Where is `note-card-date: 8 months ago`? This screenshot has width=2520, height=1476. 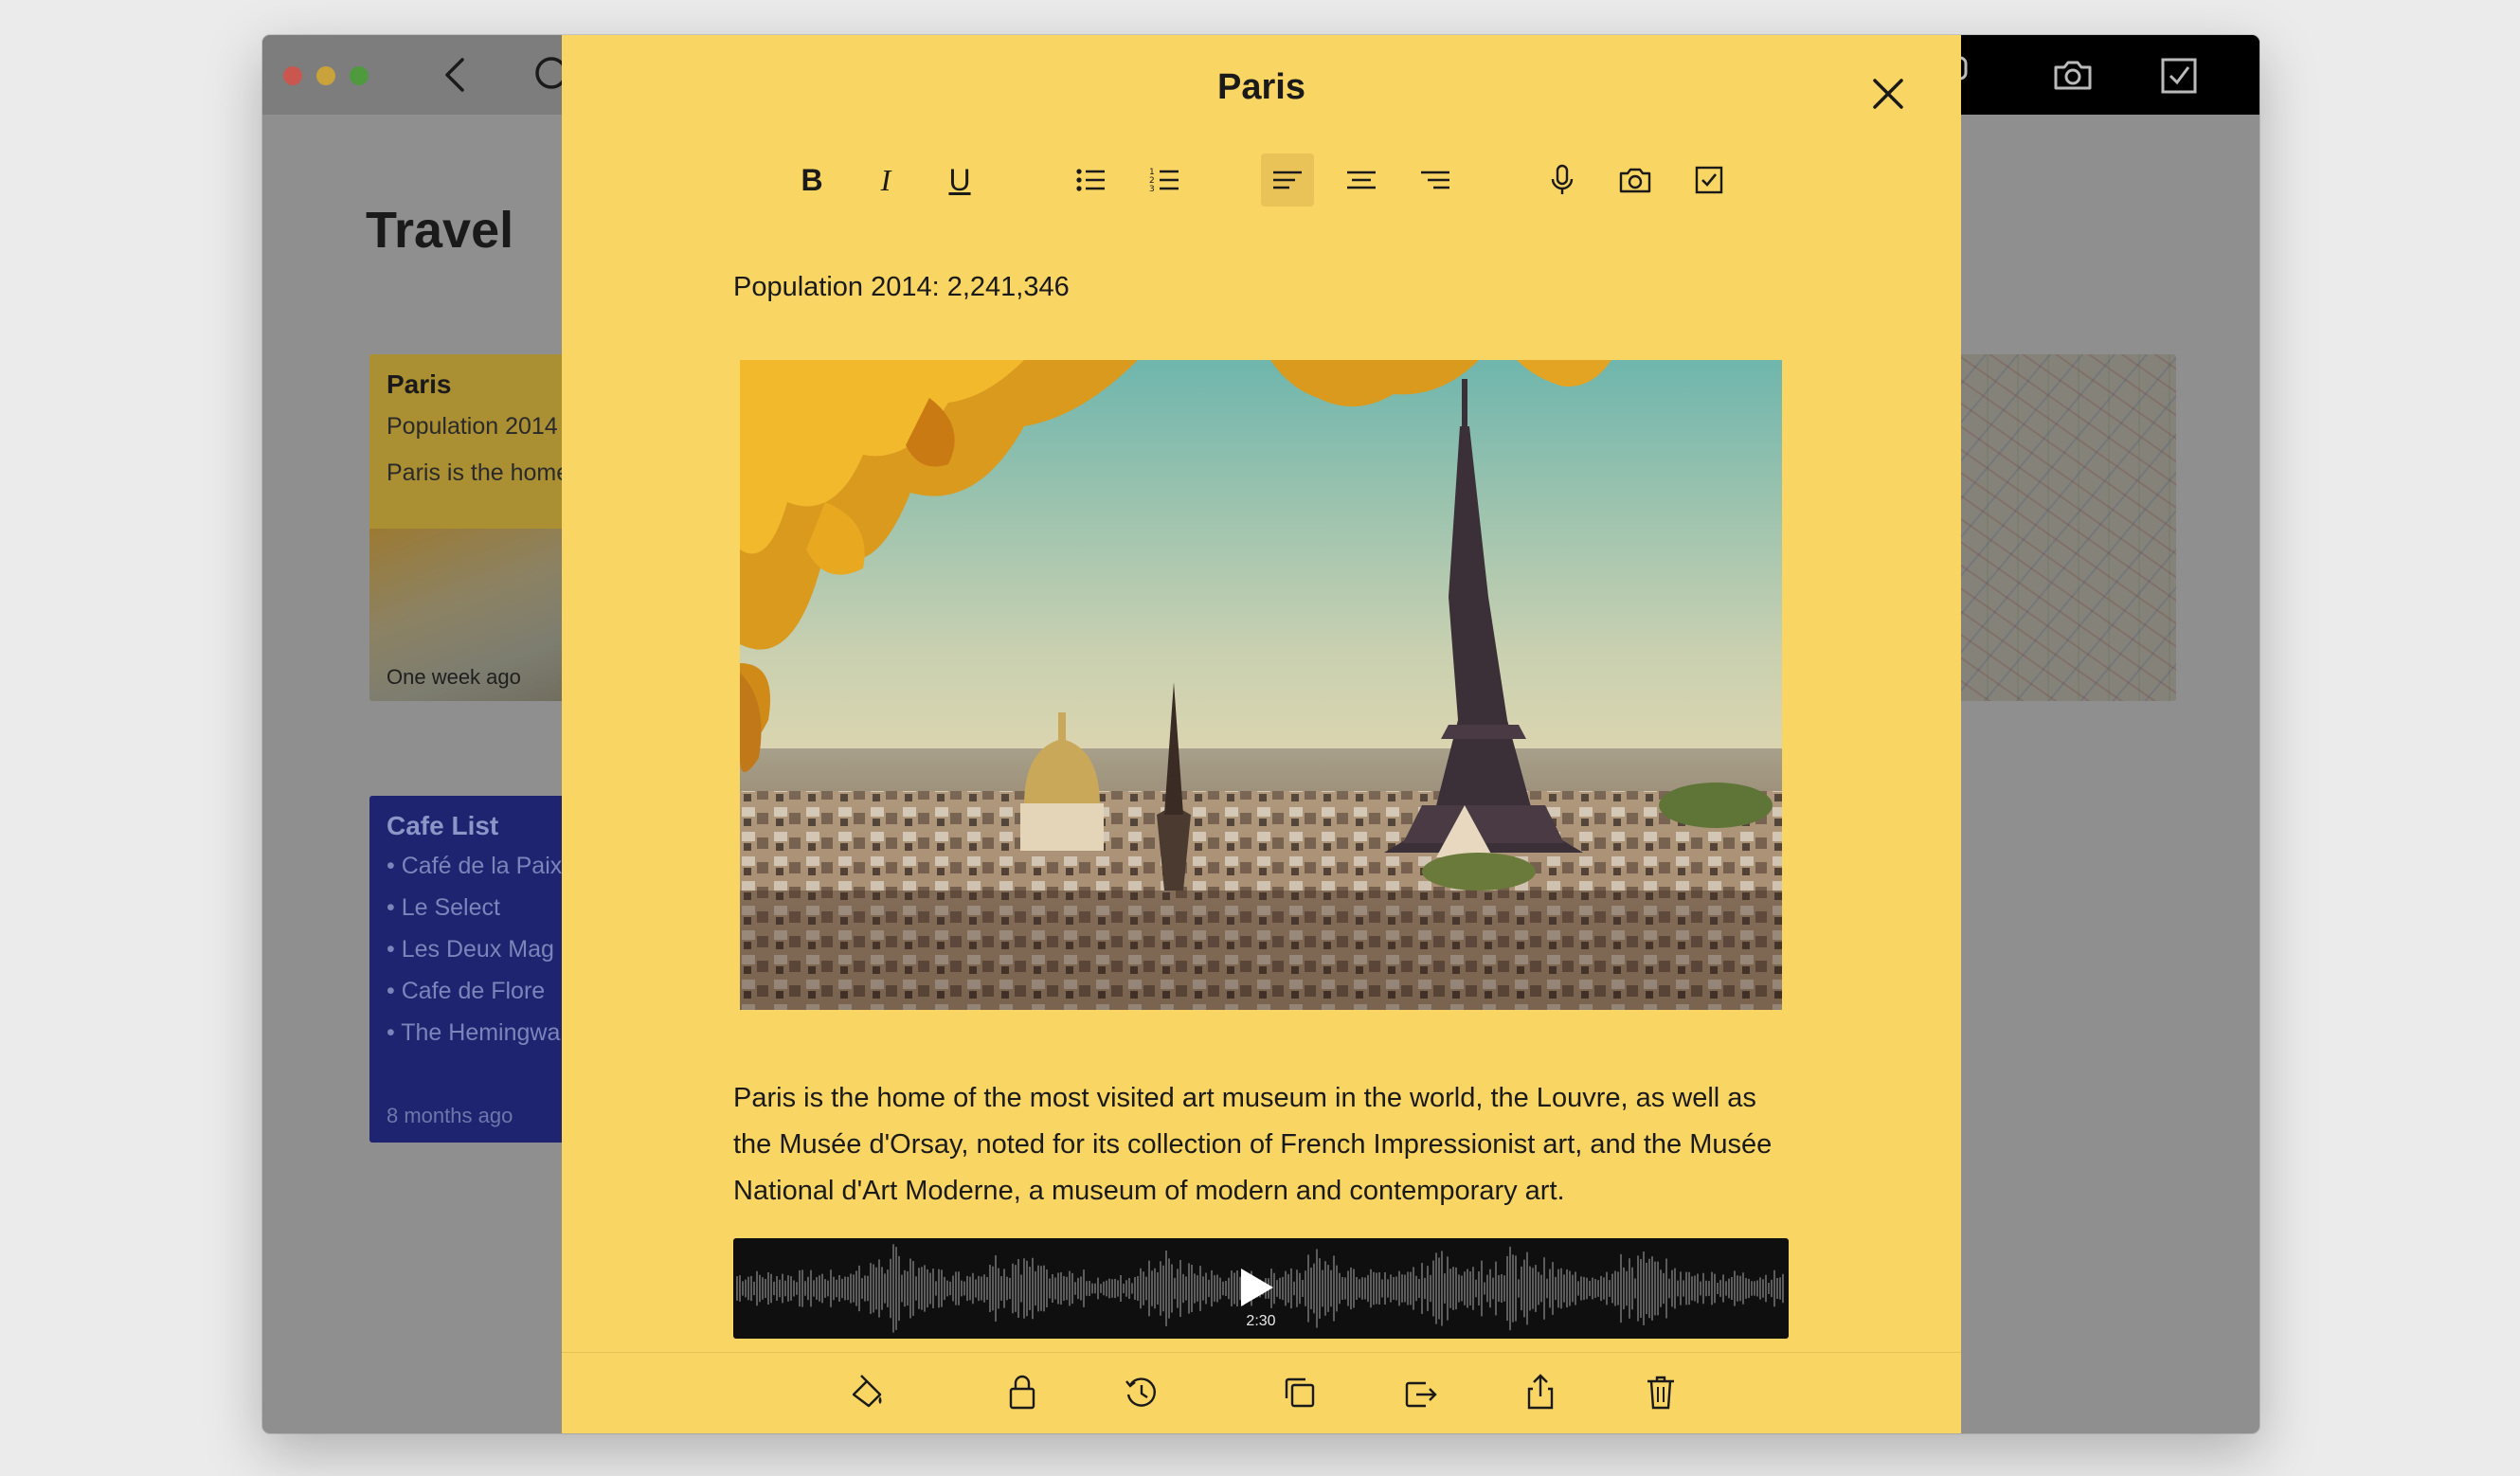
note-card-date: 8 months ago is located at coordinates (450, 1115).